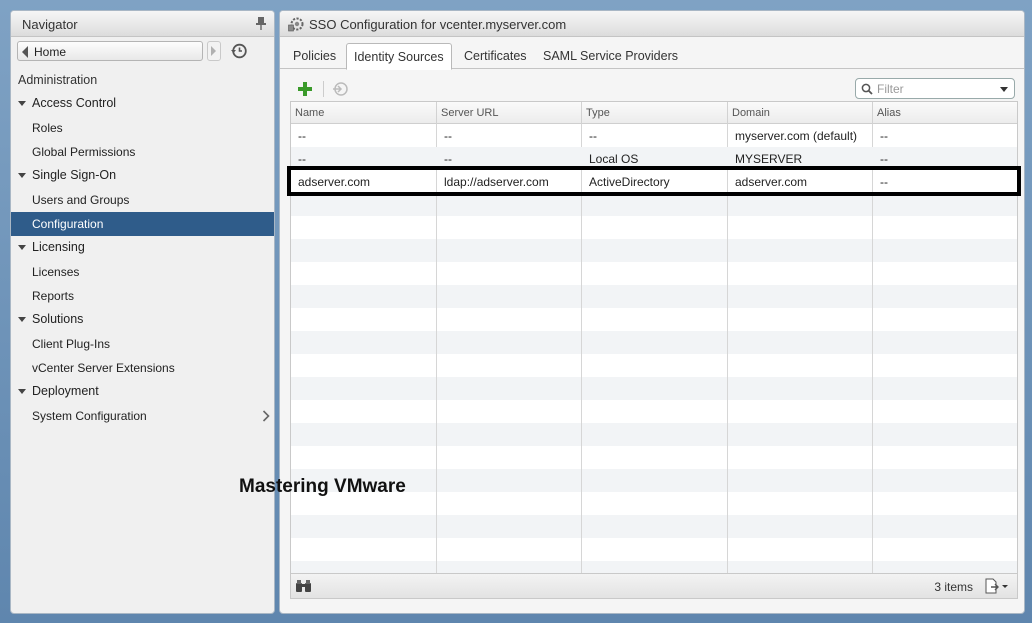  I want to click on nav-item-label: Roles, so click(47, 128).